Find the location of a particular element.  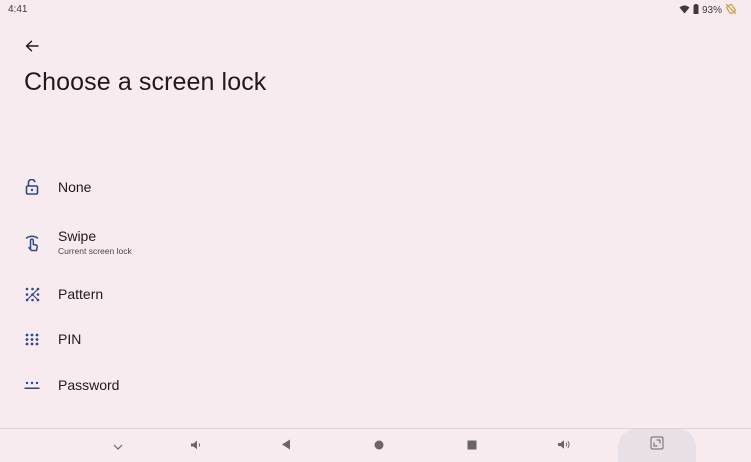

option-password: Password is located at coordinates (375, 385).